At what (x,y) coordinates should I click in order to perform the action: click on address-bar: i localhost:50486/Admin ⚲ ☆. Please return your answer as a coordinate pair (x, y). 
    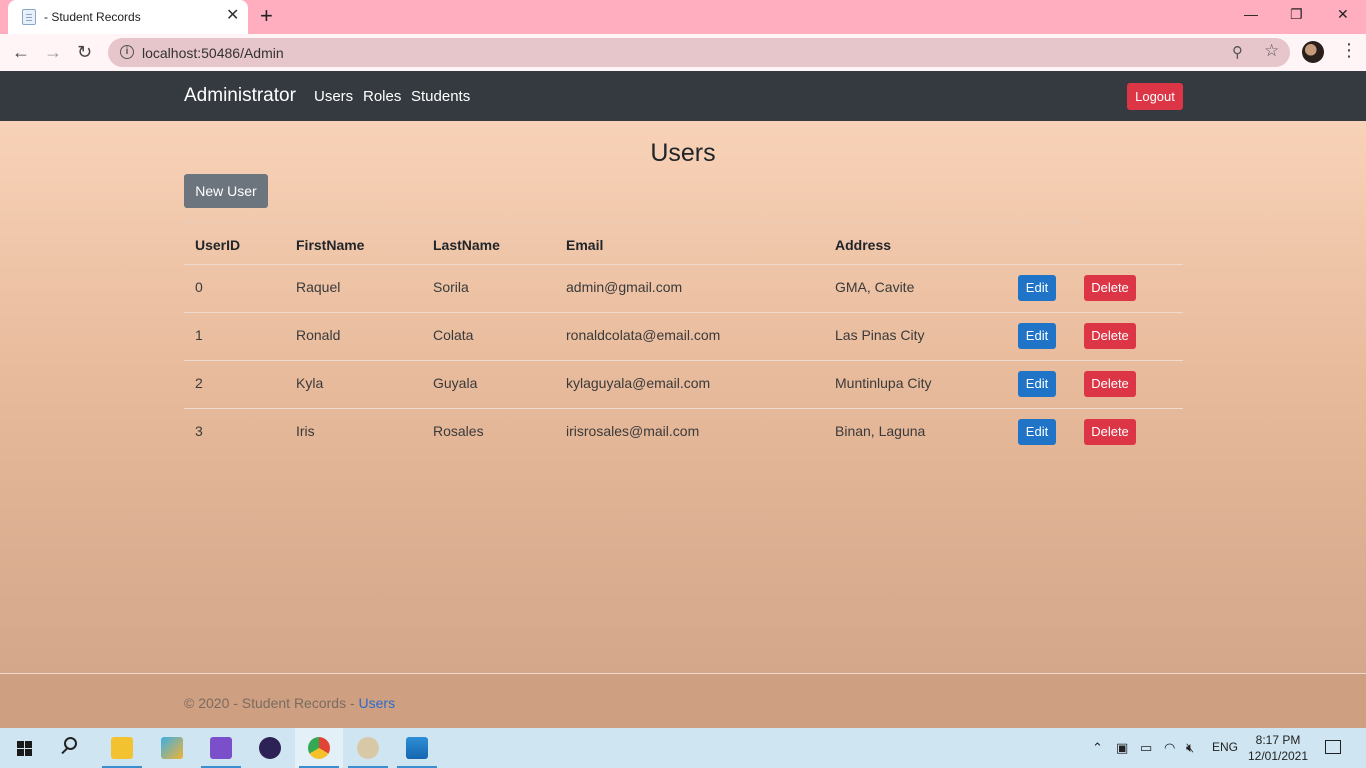
    Looking at the image, I should click on (699, 52).